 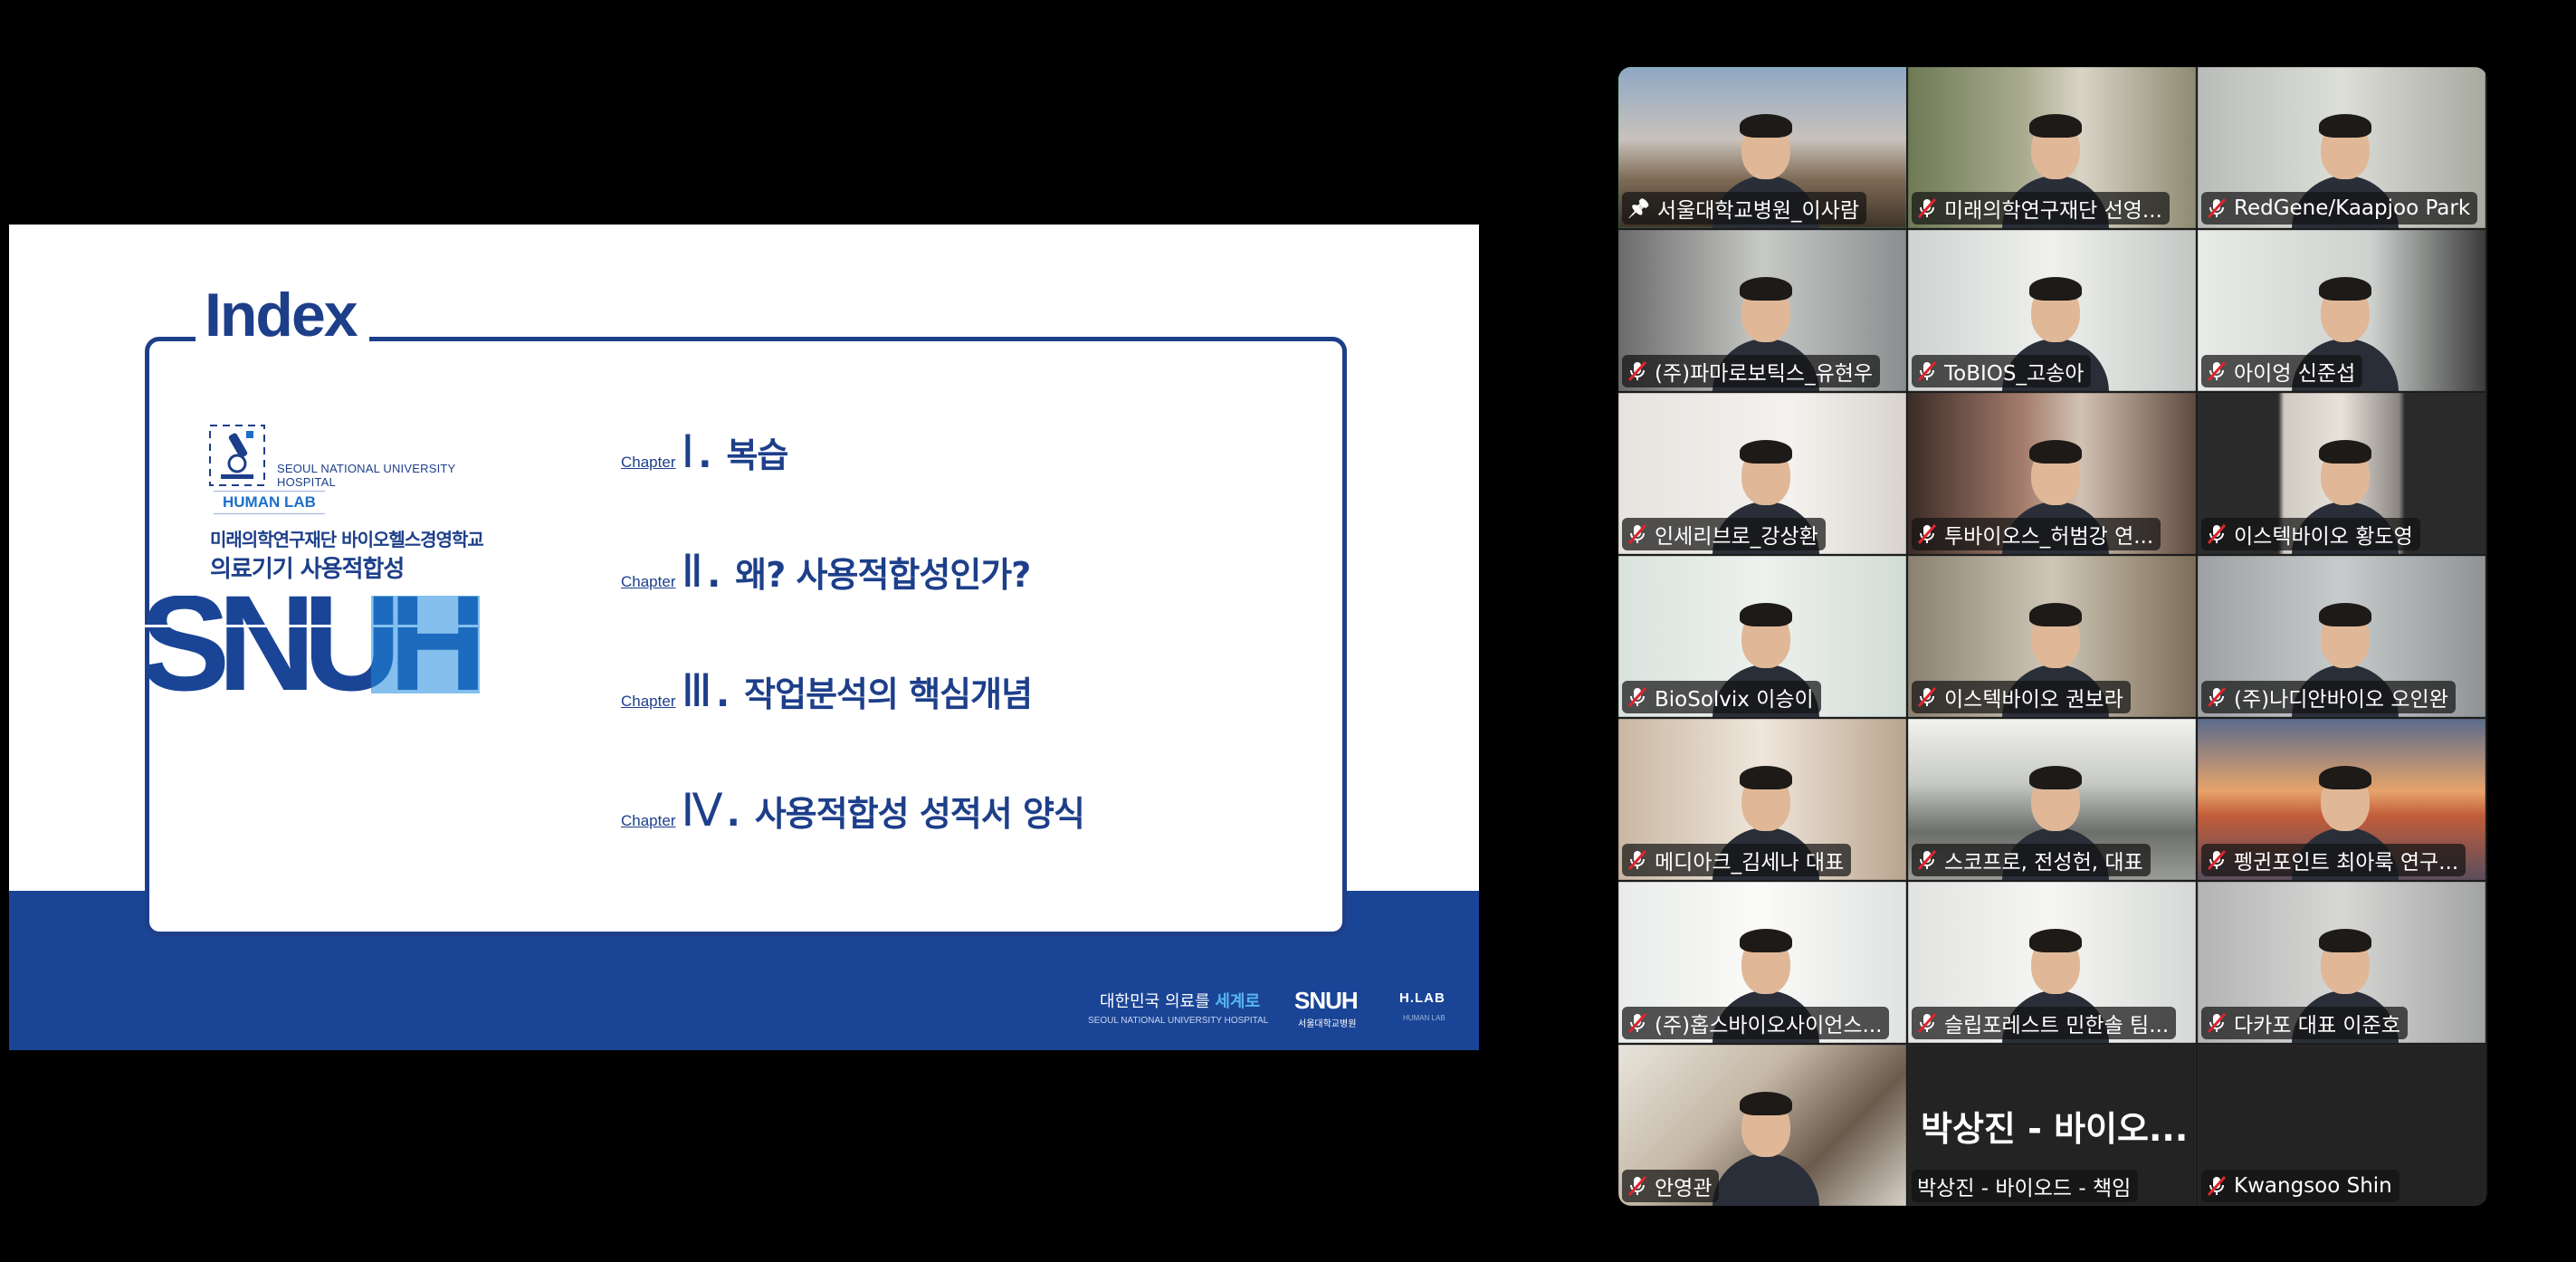 I want to click on participant-tile: 📌 서울대학교병원_이사람, so click(x=1762, y=147).